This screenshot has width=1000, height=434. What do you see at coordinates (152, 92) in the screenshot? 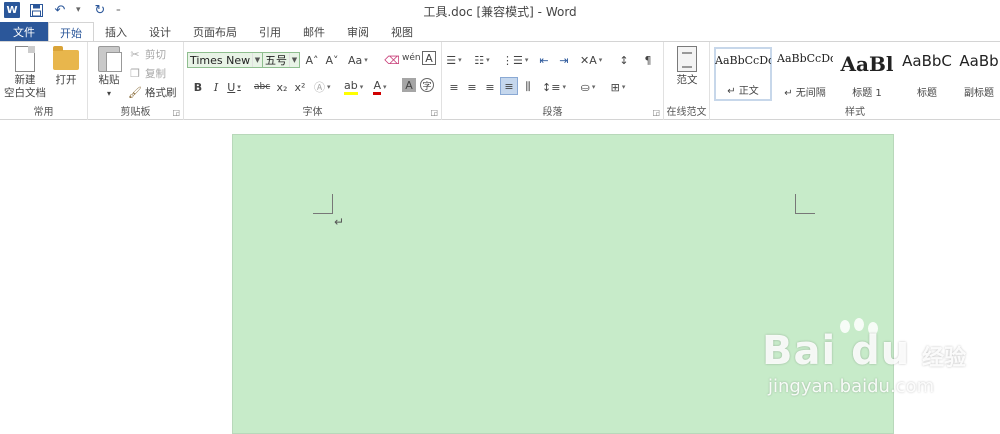
I see `format-painter-button: 🖌 格式刷` at bounding box center [152, 92].